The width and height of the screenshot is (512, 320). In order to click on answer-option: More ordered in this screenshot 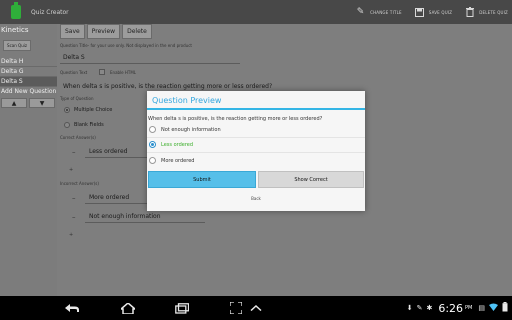, I will do `click(171, 160)`.